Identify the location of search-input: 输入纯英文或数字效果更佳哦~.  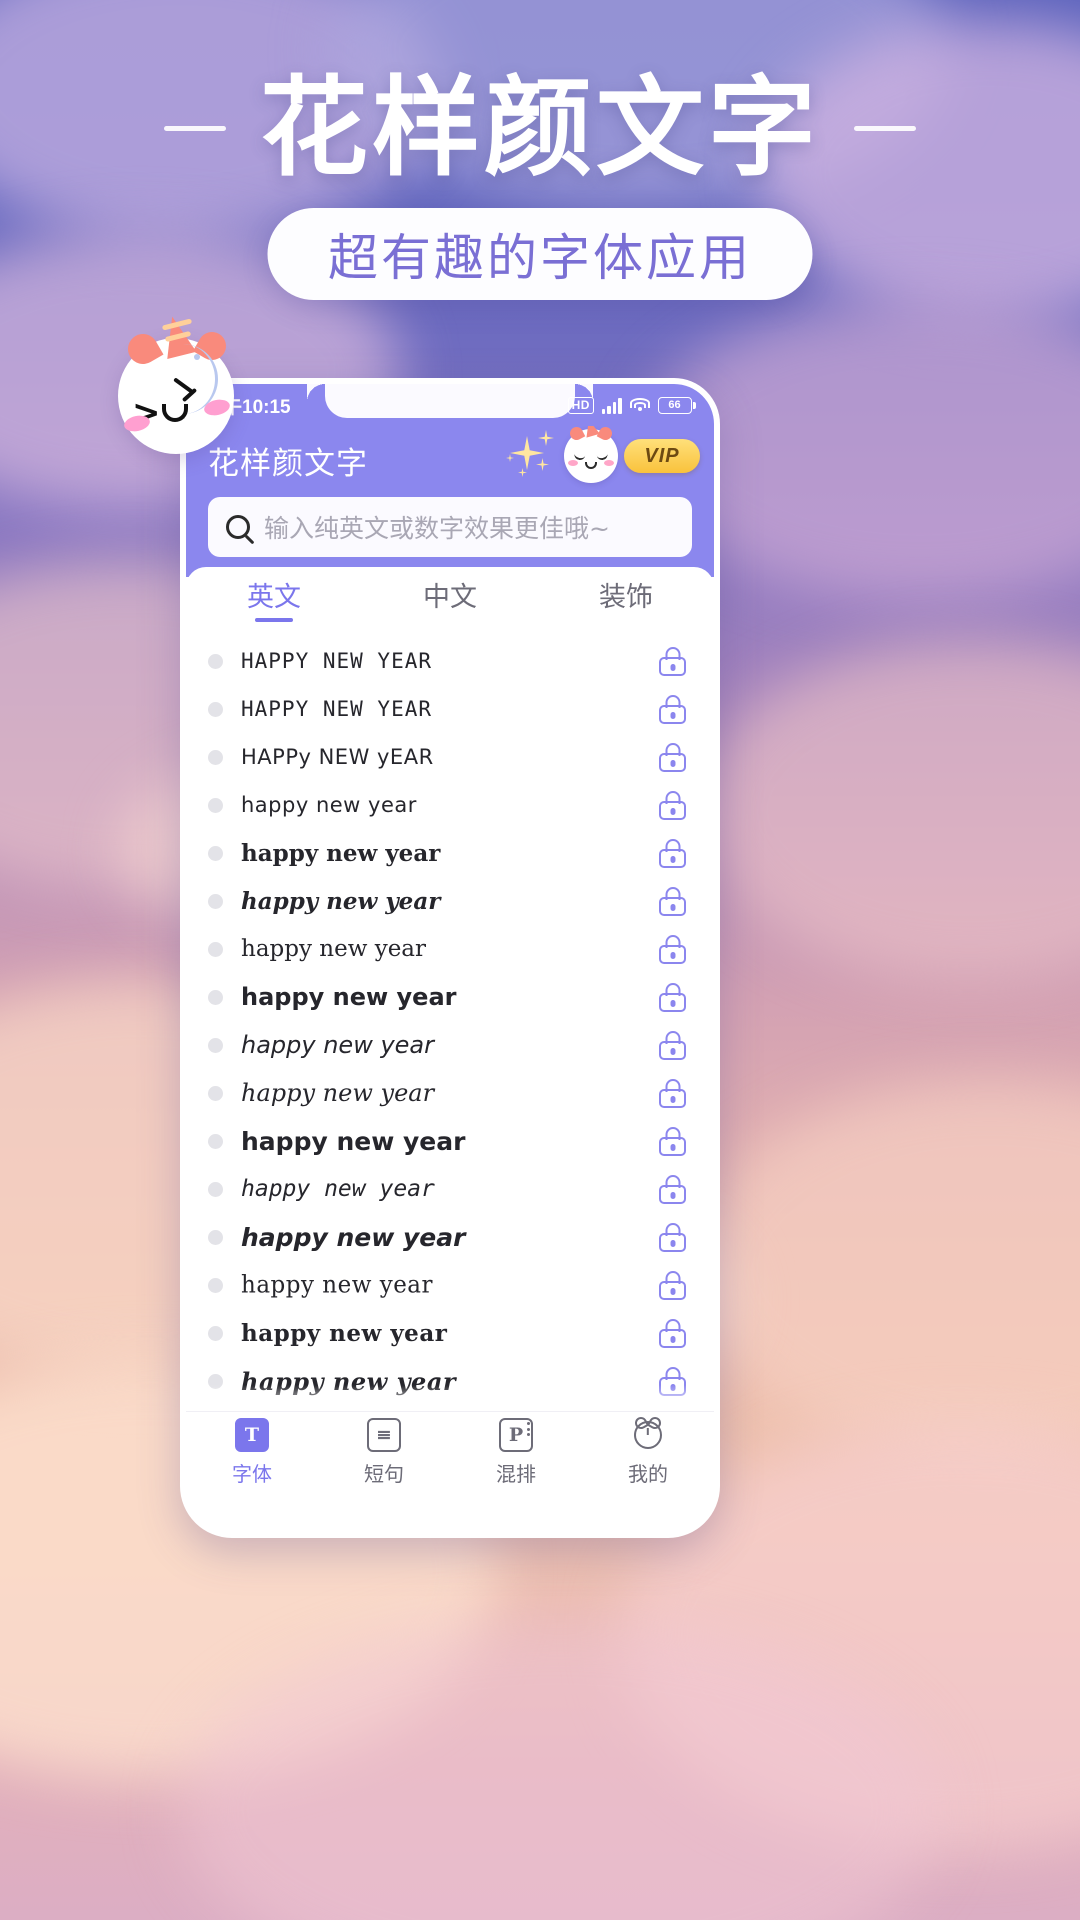
(450, 527).